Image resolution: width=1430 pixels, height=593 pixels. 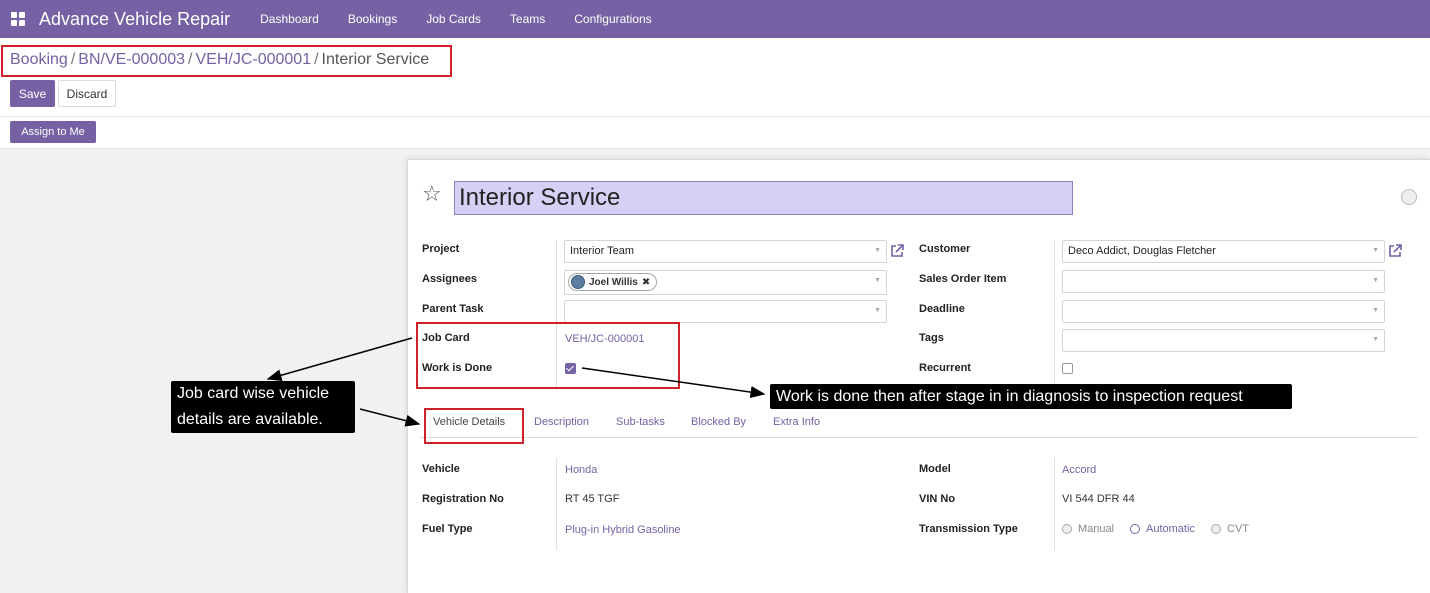 I want to click on project-value: Interior Team, so click(x=602, y=251).